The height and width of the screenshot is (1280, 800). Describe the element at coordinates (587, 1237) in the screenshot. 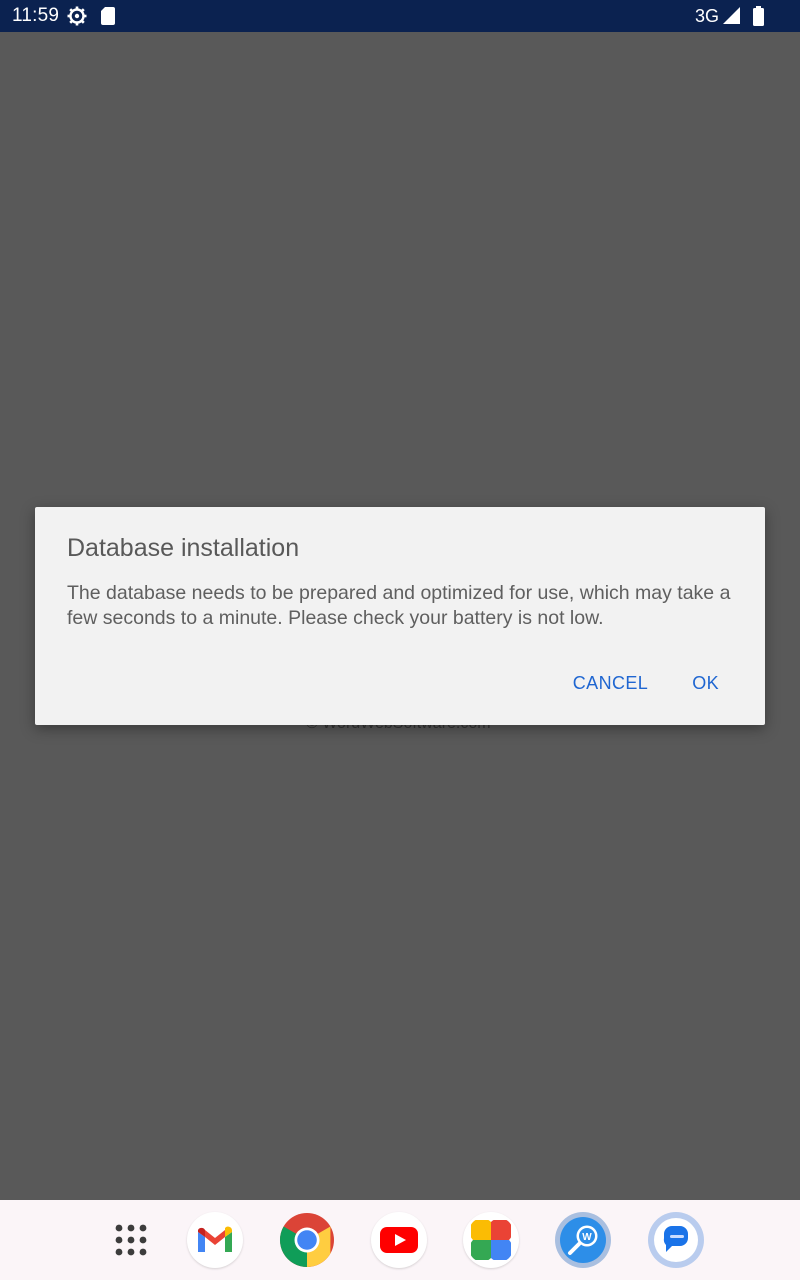

I see `svg-text: W` at that location.